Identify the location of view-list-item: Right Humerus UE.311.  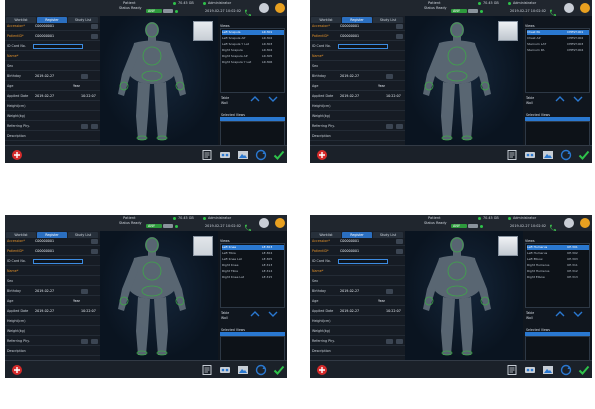
(558, 265).